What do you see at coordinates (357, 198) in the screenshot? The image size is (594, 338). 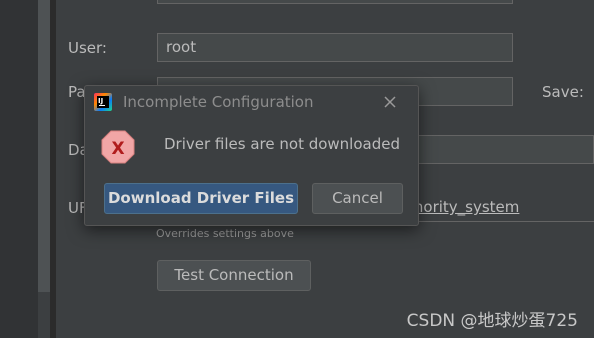 I see `cancel-button: Cancel` at bounding box center [357, 198].